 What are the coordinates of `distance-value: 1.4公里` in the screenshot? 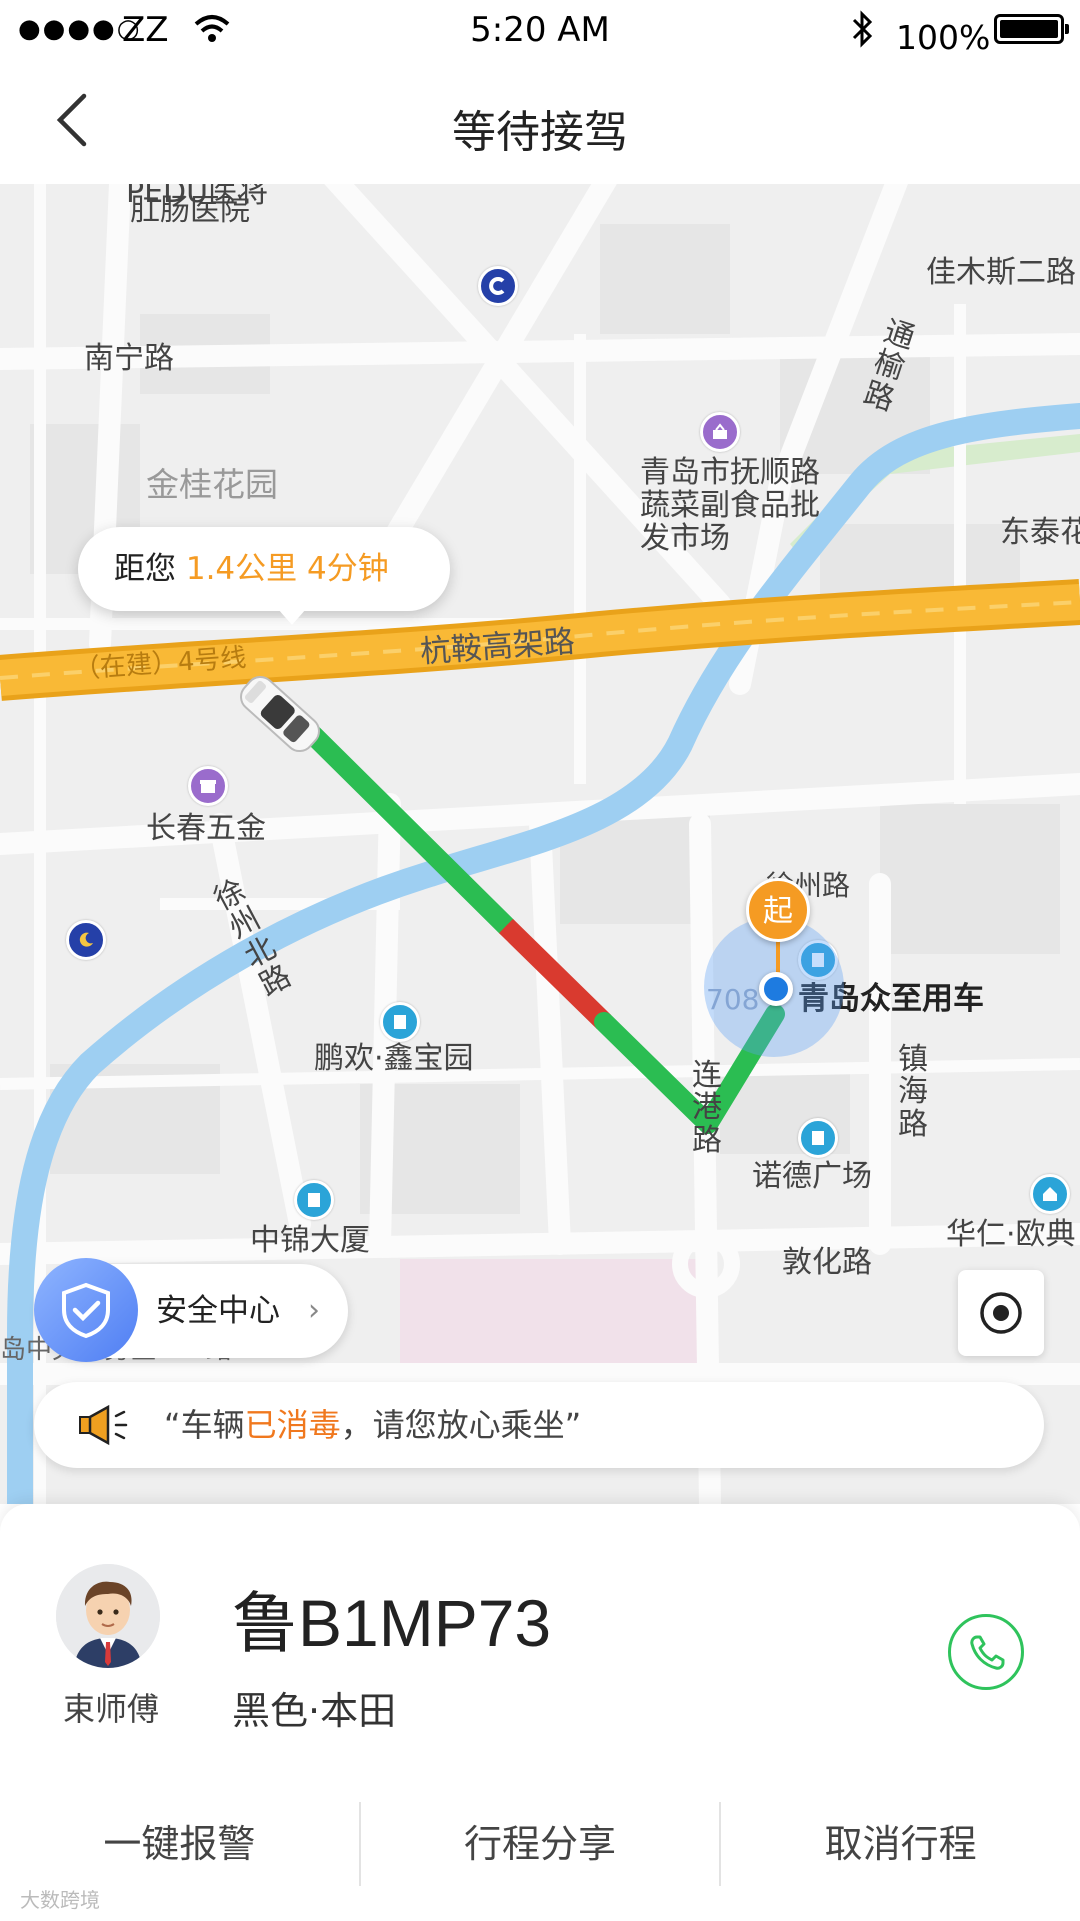 It's located at (241, 569).